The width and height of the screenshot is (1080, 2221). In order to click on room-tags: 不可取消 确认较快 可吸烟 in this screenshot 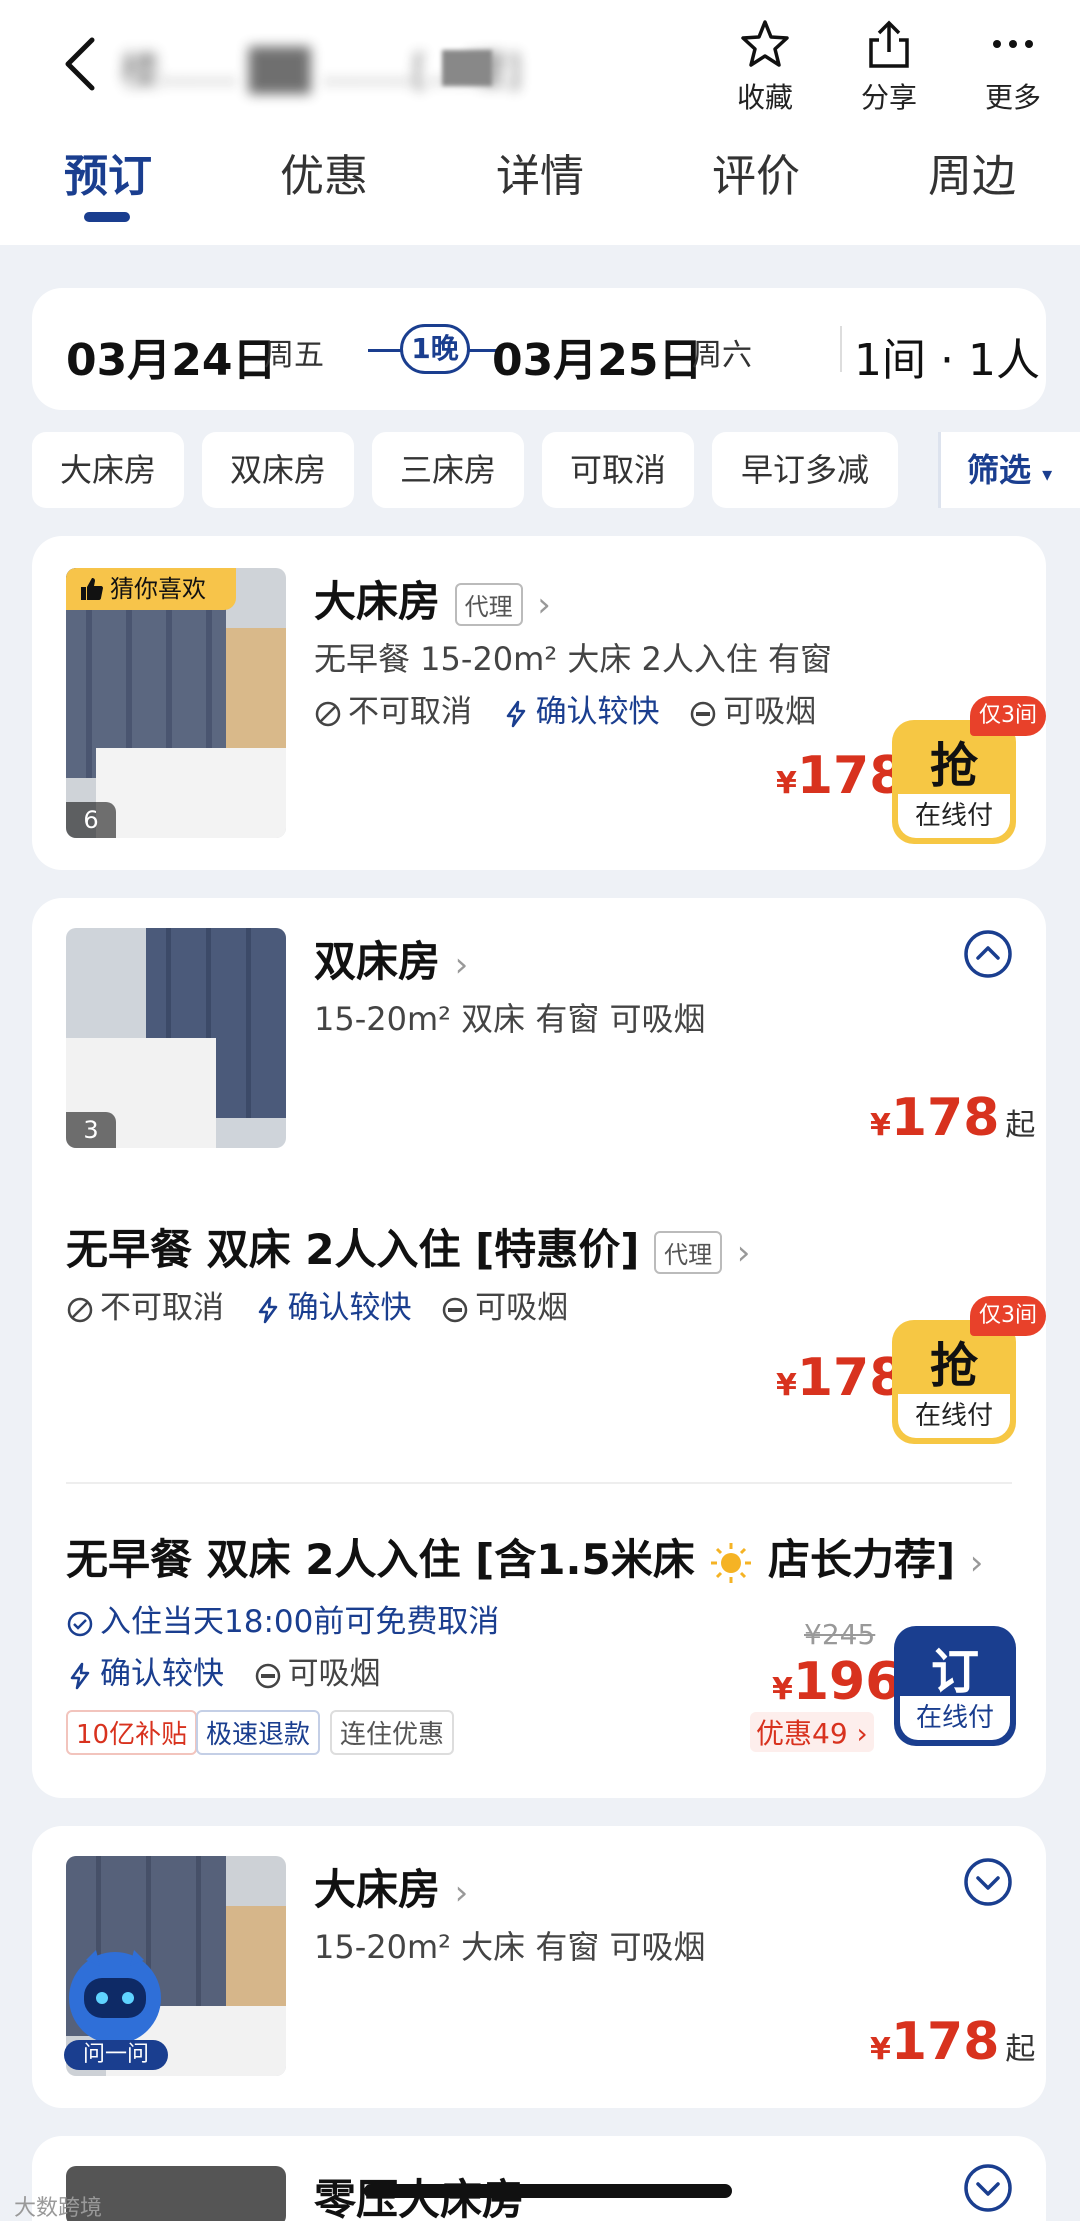, I will do `click(565, 708)`.